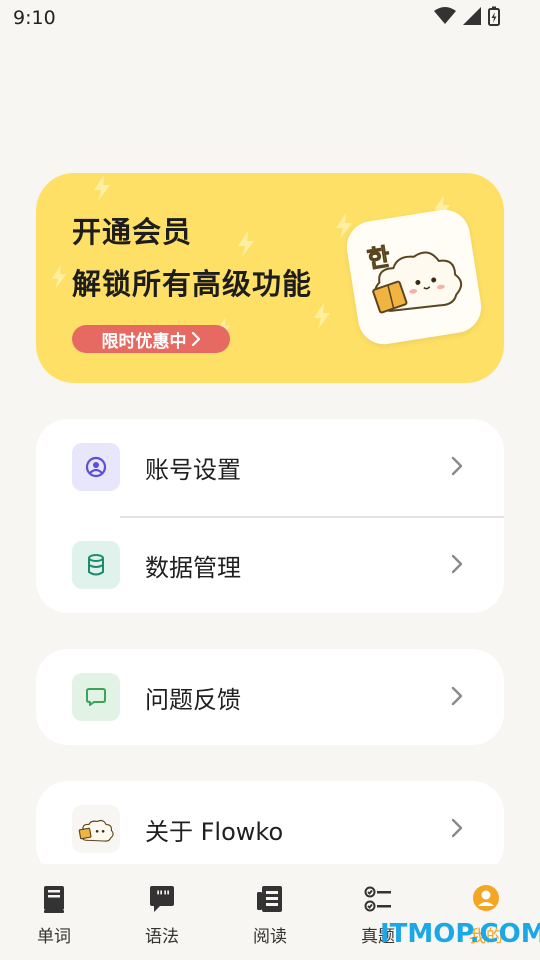 Image resolution: width=540 pixels, height=960 pixels. Describe the element at coordinates (96, 829) in the screenshot. I see `mascot-icon` at that location.